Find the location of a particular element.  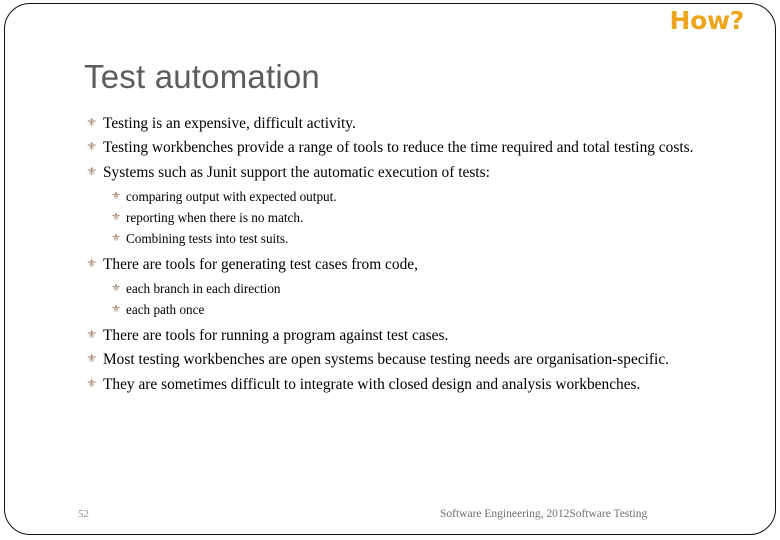

sub-bullet-item: ⚜ Combining tests into test suits. is located at coordinates (428, 239).